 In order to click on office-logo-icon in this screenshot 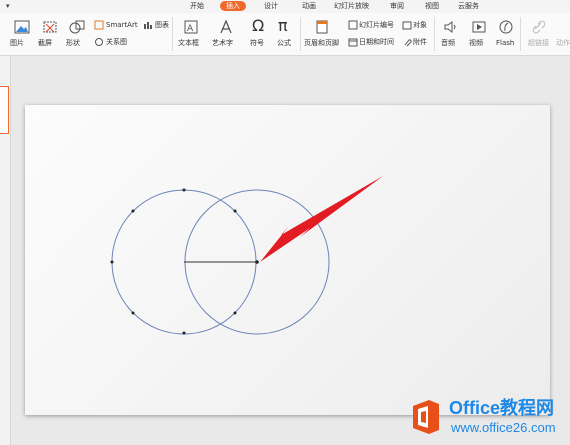, I will do `click(426, 417)`.